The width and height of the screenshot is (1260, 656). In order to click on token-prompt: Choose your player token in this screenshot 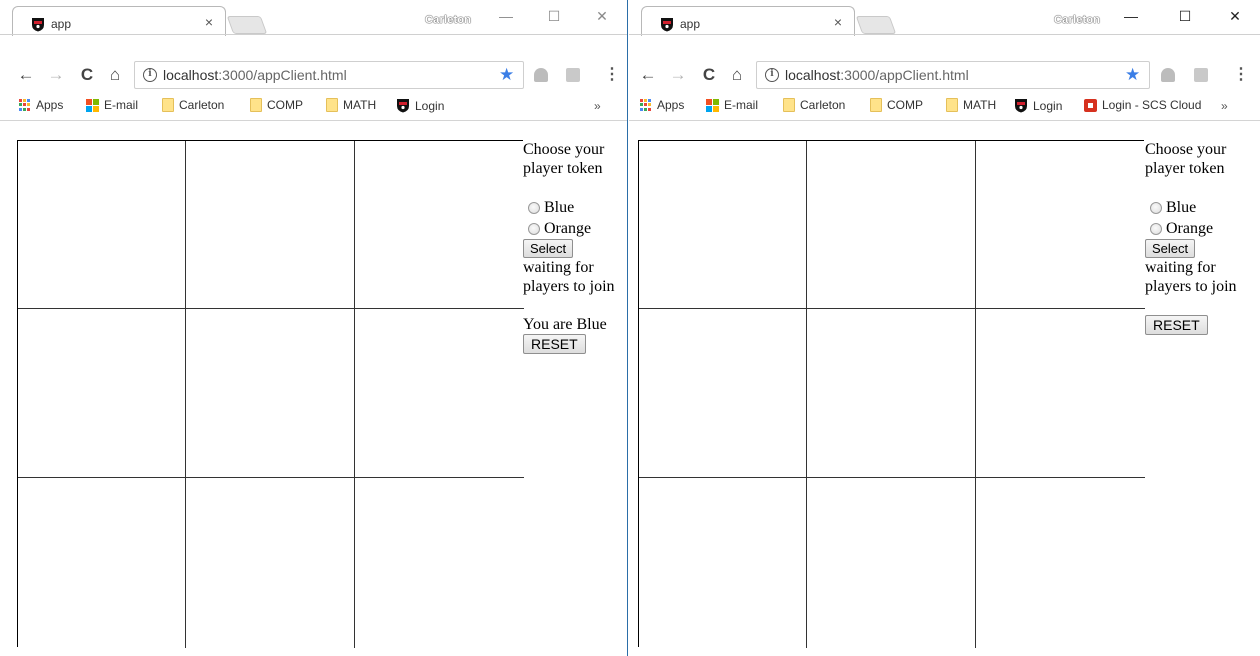, I will do `click(1186, 159)`.